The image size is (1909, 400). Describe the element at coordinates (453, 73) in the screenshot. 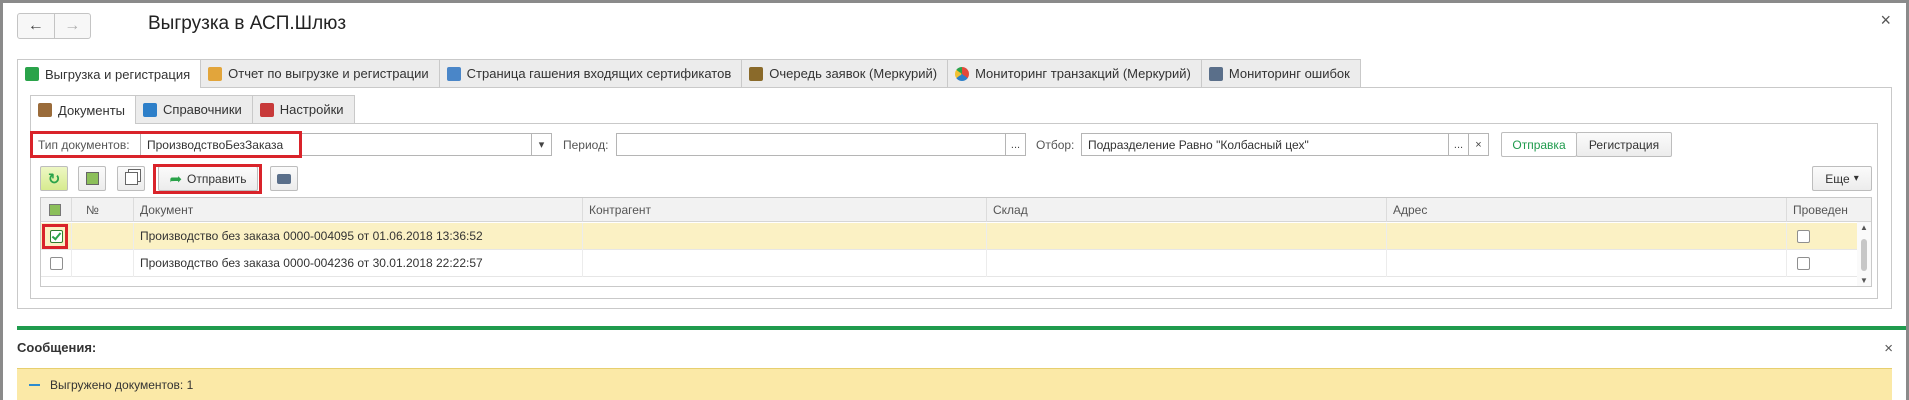

I see `certificate-icon` at that location.